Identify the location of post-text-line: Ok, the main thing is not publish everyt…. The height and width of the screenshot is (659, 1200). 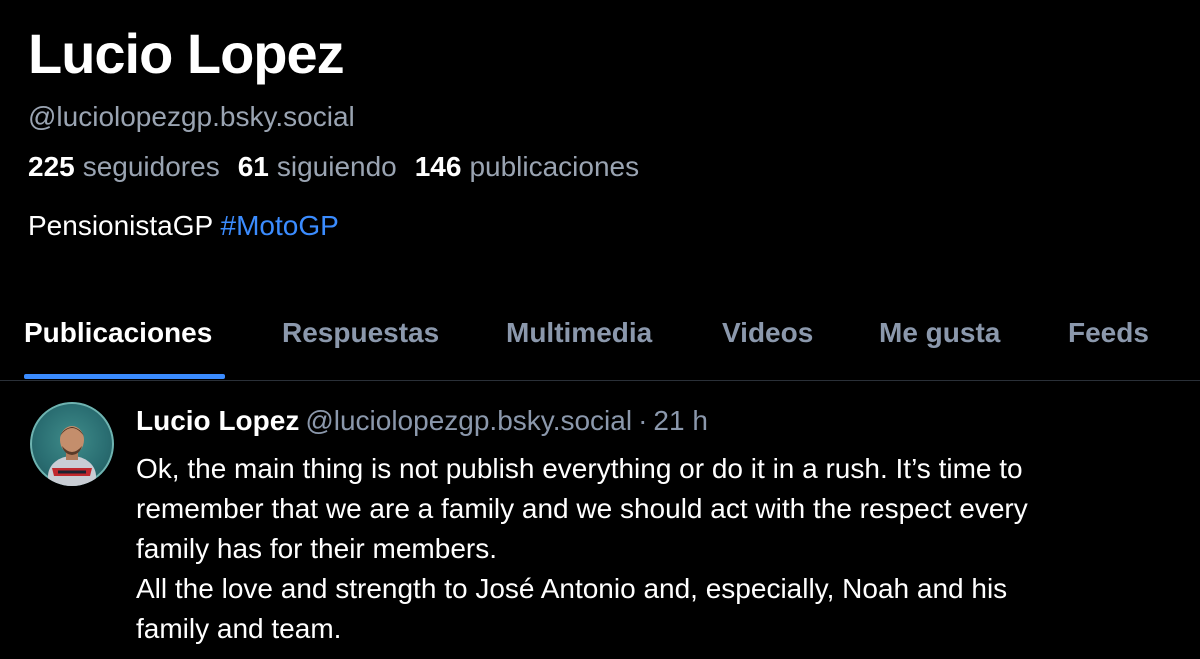
(579, 468).